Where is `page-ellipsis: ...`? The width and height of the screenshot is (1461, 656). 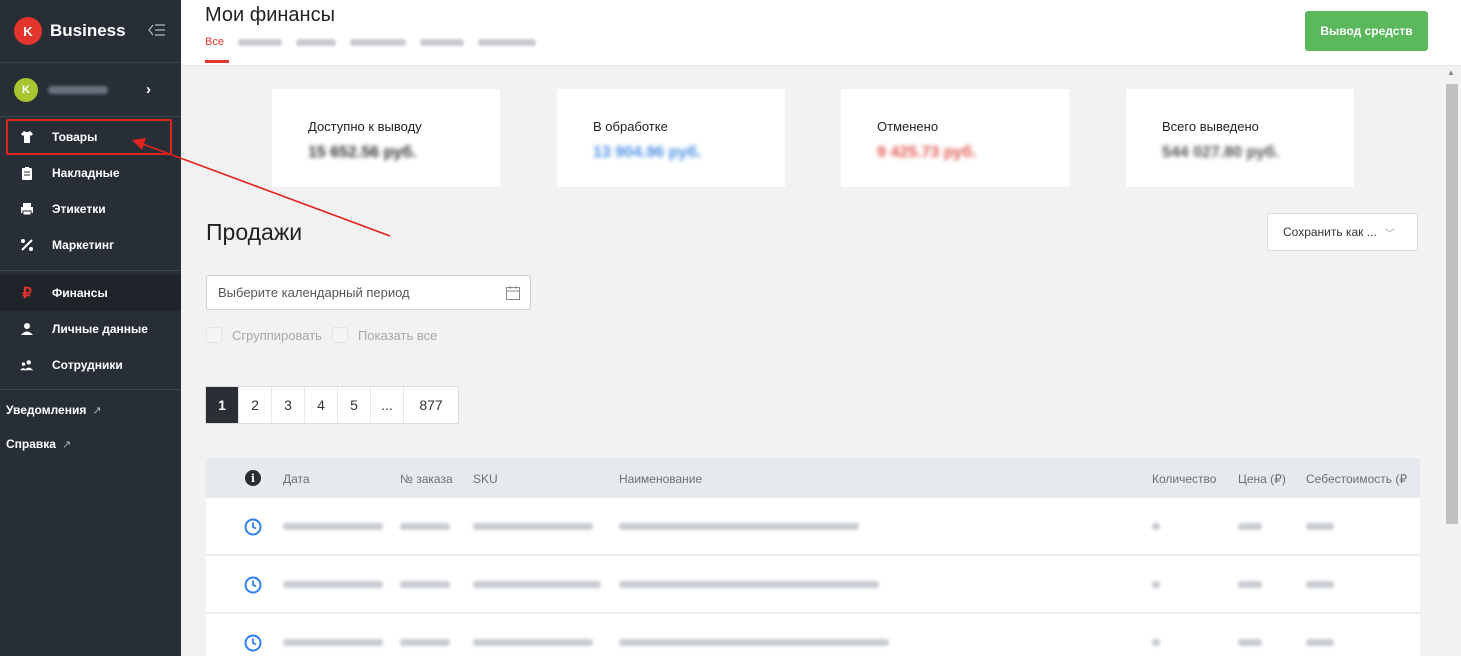
page-ellipsis: ... is located at coordinates (387, 405).